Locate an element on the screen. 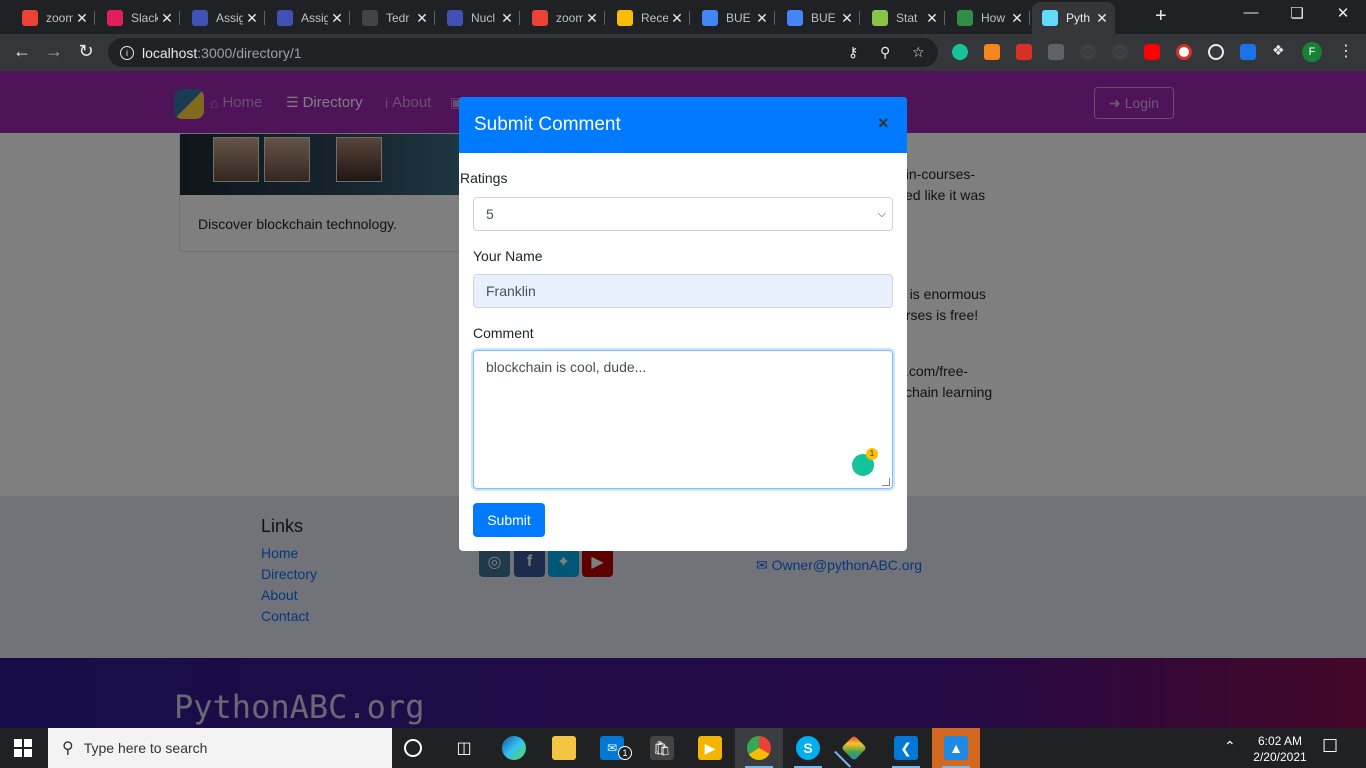 The image size is (1366, 768). browser-tab: Stat ✕ is located at coordinates (903, 18).